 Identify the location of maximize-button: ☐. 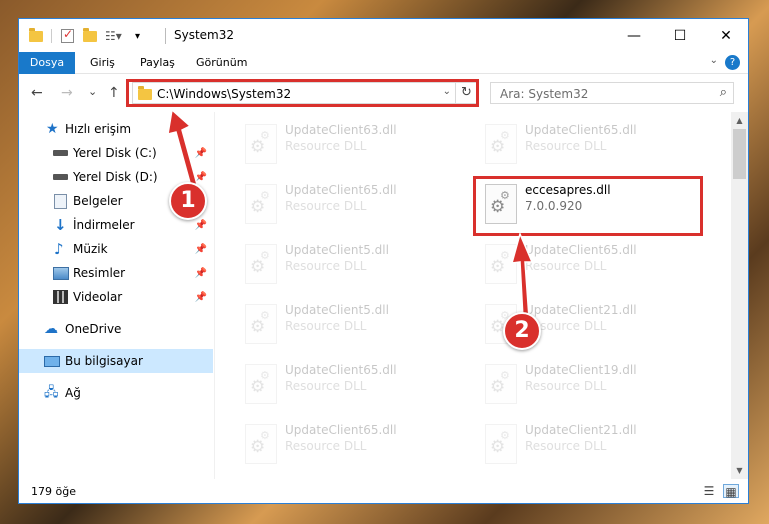
(680, 35).